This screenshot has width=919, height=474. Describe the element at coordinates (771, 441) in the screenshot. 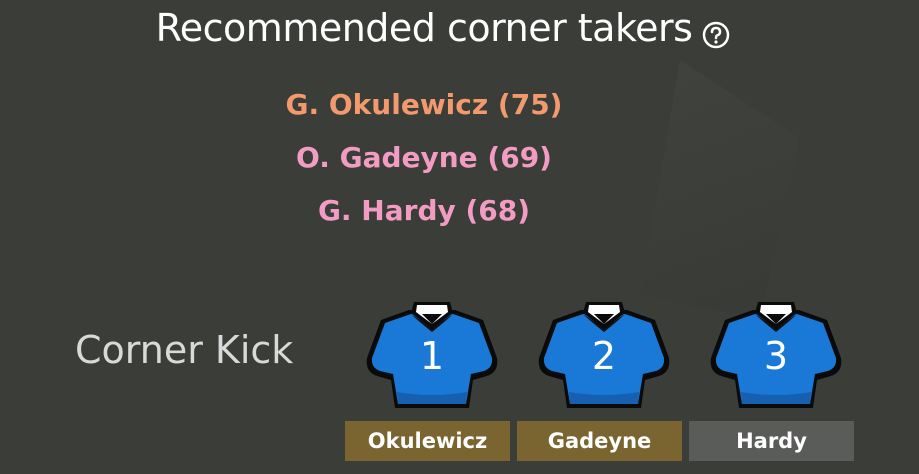

I see `taker-name-3: Hardy` at that location.